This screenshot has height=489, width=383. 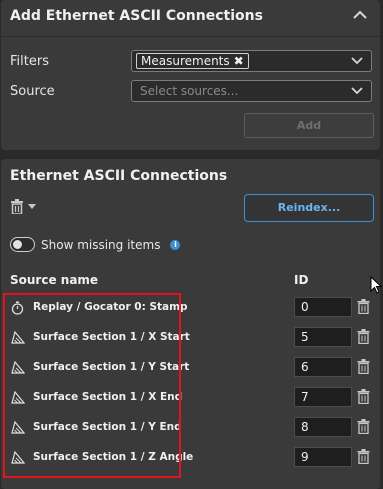 I want to click on filter-chip-measurements: Measurements ✖, so click(x=192, y=61).